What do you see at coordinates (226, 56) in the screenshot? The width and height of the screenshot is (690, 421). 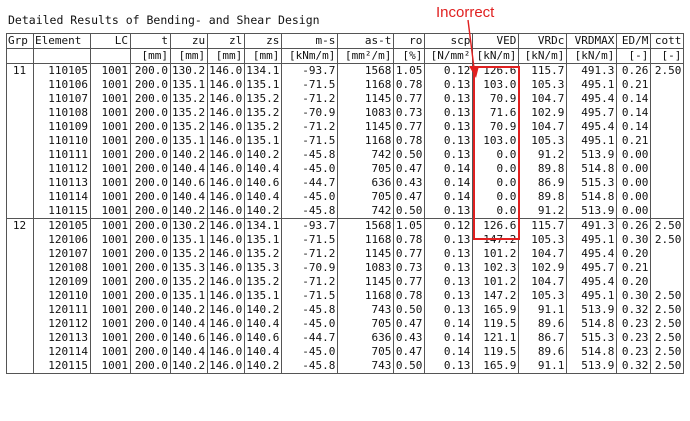 I see `unit-zl: [mm]` at bounding box center [226, 56].